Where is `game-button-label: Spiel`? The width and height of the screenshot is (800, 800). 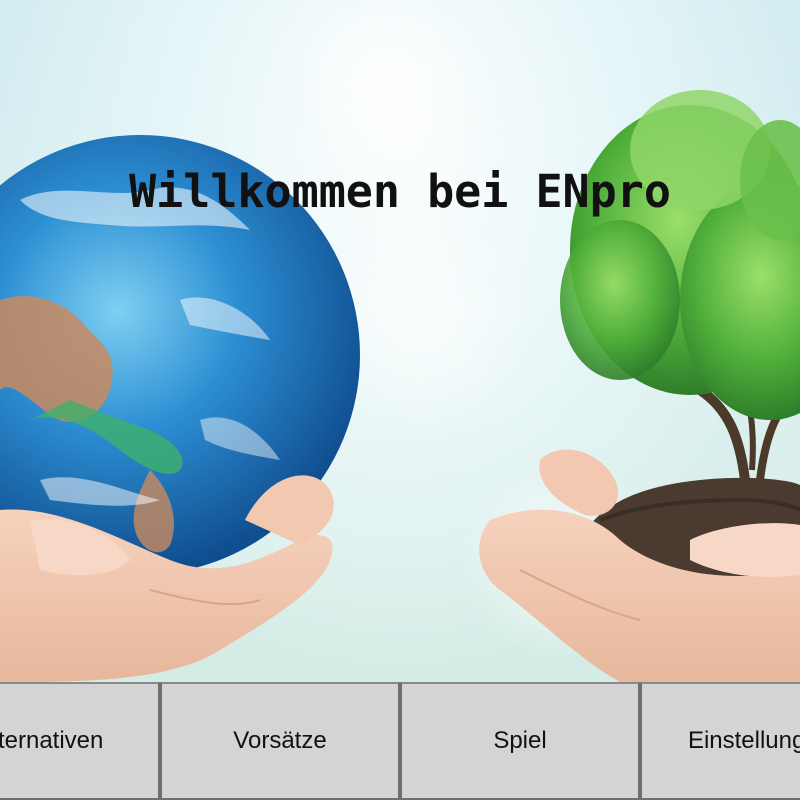
game-button-label: Spiel is located at coordinates (520, 740).